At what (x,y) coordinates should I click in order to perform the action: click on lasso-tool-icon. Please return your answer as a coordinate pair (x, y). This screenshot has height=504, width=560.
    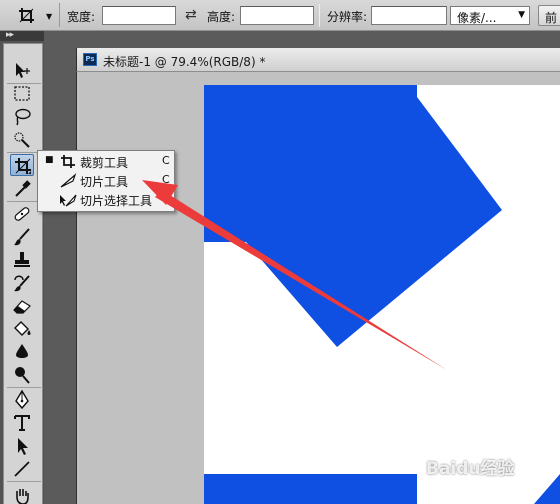
    Looking at the image, I should click on (23, 117).